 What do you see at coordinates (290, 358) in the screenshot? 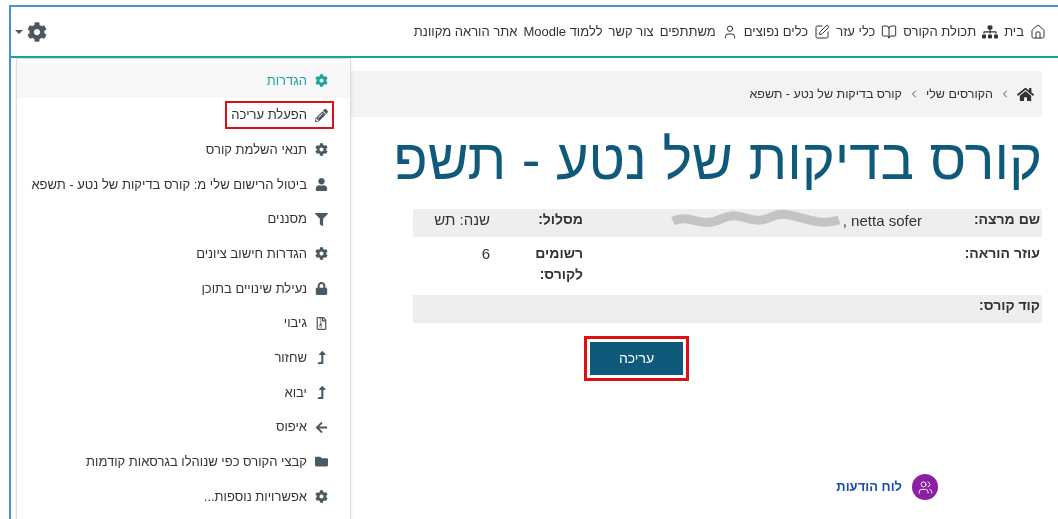
I see `menu-label: שחזור` at bounding box center [290, 358].